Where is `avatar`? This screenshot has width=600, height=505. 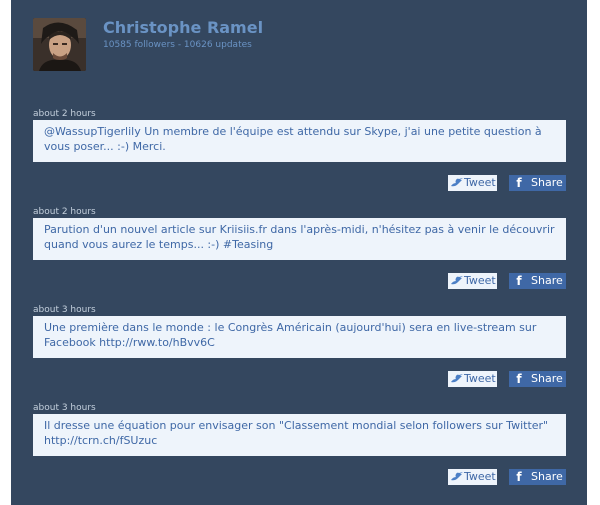
avatar is located at coordinates (59, 44).